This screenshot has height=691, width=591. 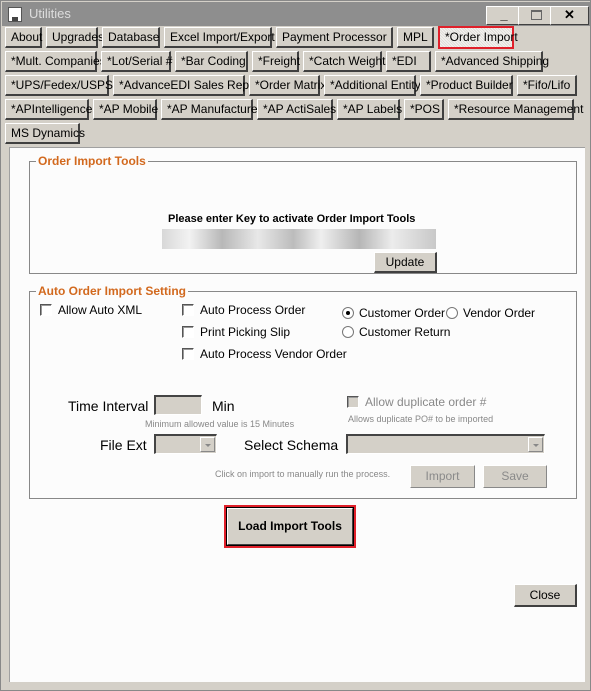 I want to click on maximize-icon, so click(x=536, y=15).